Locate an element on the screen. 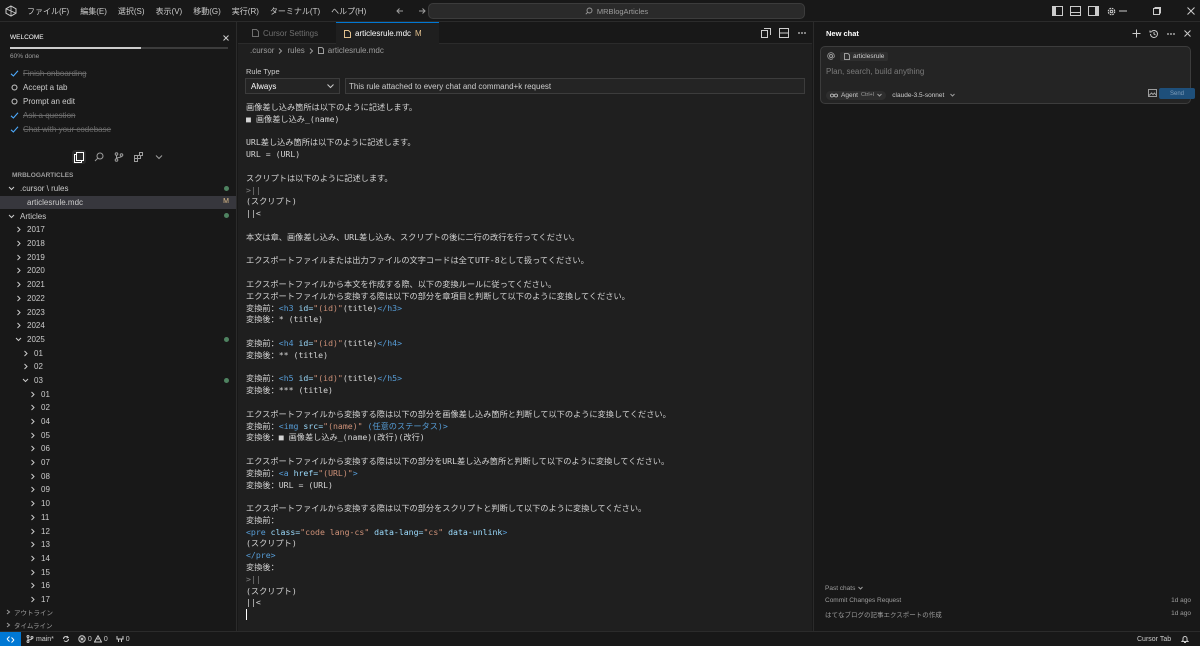 The image size is (1200, 646). search-view-icon is located at coordinates (99, 157).